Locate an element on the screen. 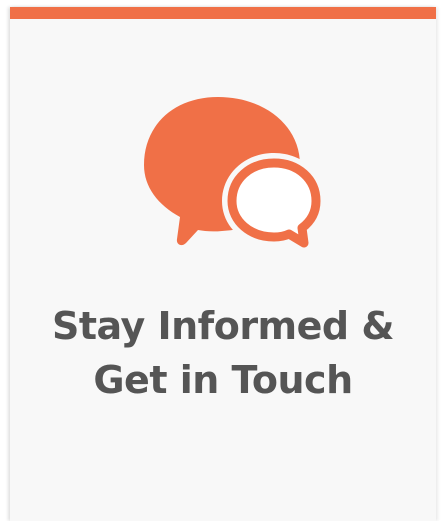  small-speech-bubble is located at coordinates (274, 203).